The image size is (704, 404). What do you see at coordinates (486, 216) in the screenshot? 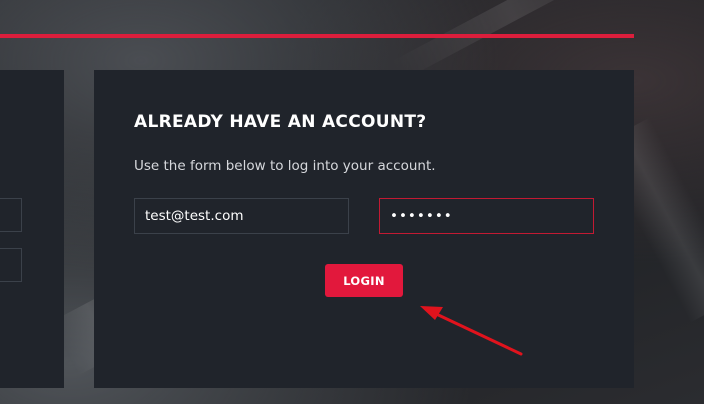
I see `password-input` at bounding box center [486, 216].